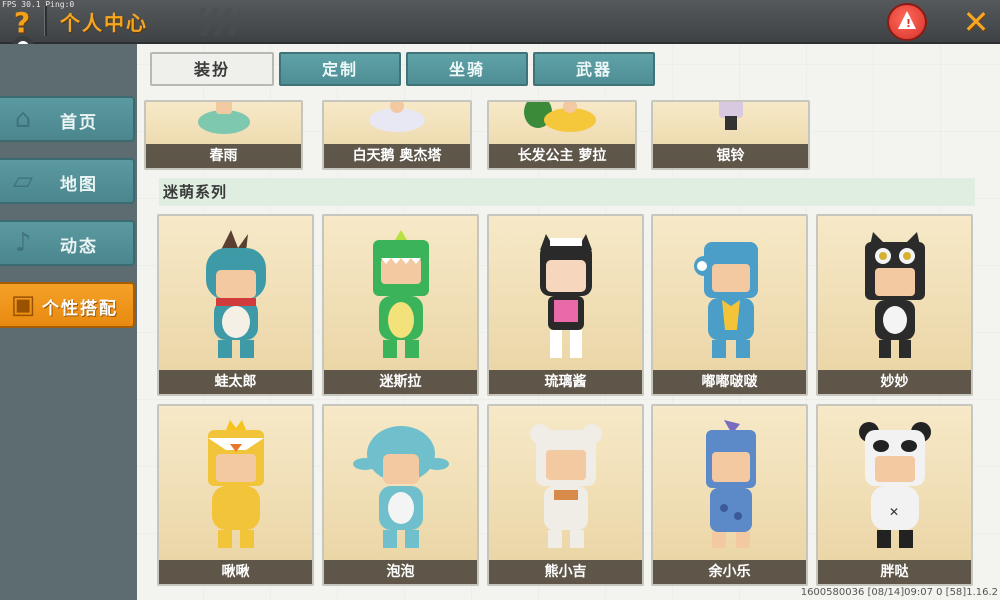  I want to click on question-icon: ?, so click(22, 23).